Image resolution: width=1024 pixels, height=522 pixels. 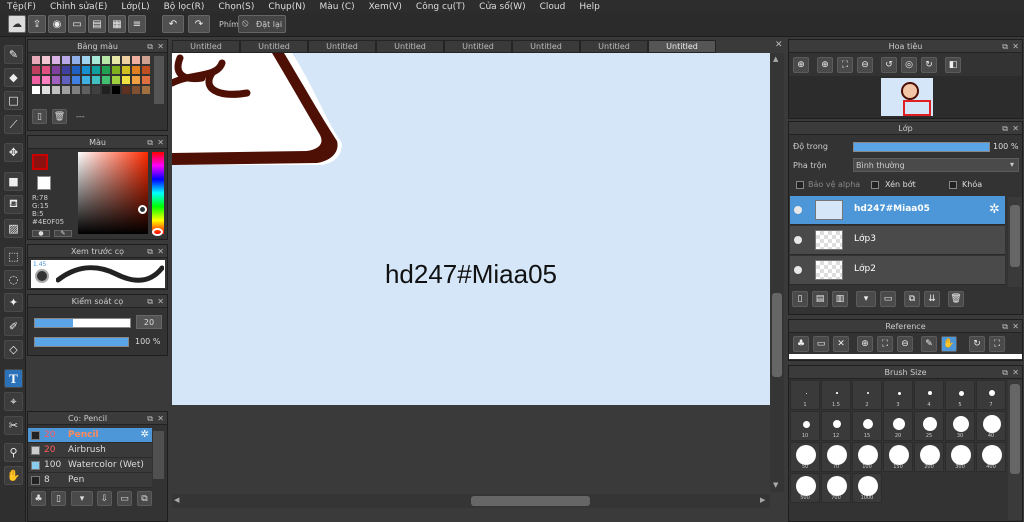 I want to click on menu-item-7: Xem(V), so click(x=385, y=7).